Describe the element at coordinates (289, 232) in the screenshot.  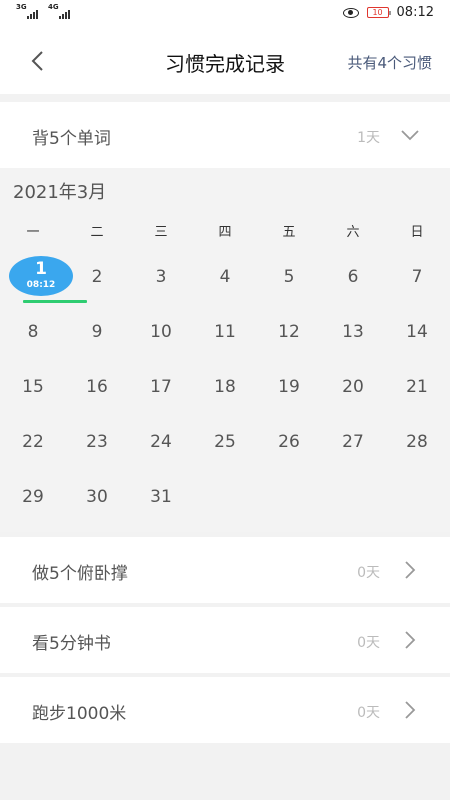
I see `weekday-label: 五` at that location.